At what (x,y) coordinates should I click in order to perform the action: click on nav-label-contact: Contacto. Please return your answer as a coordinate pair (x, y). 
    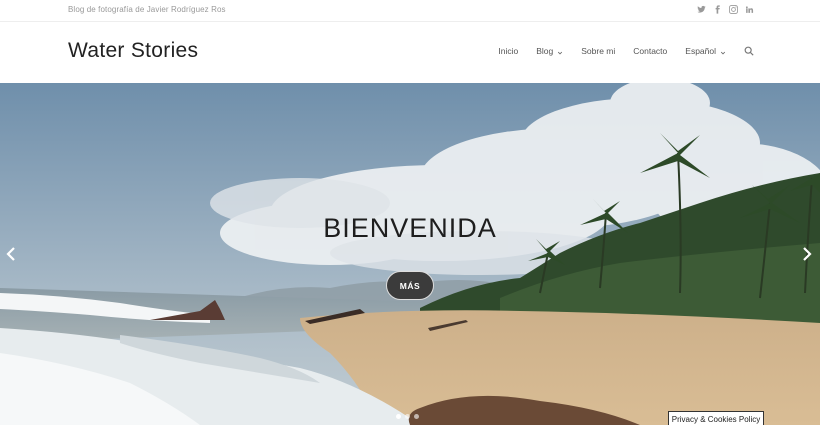
    Looking at the image, I should click on (650, 51).